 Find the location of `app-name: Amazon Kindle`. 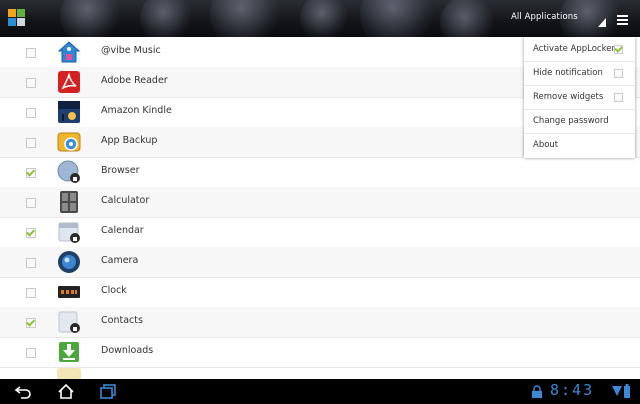

app-name: Amazon Kindle is located at coordinates (136, 110).